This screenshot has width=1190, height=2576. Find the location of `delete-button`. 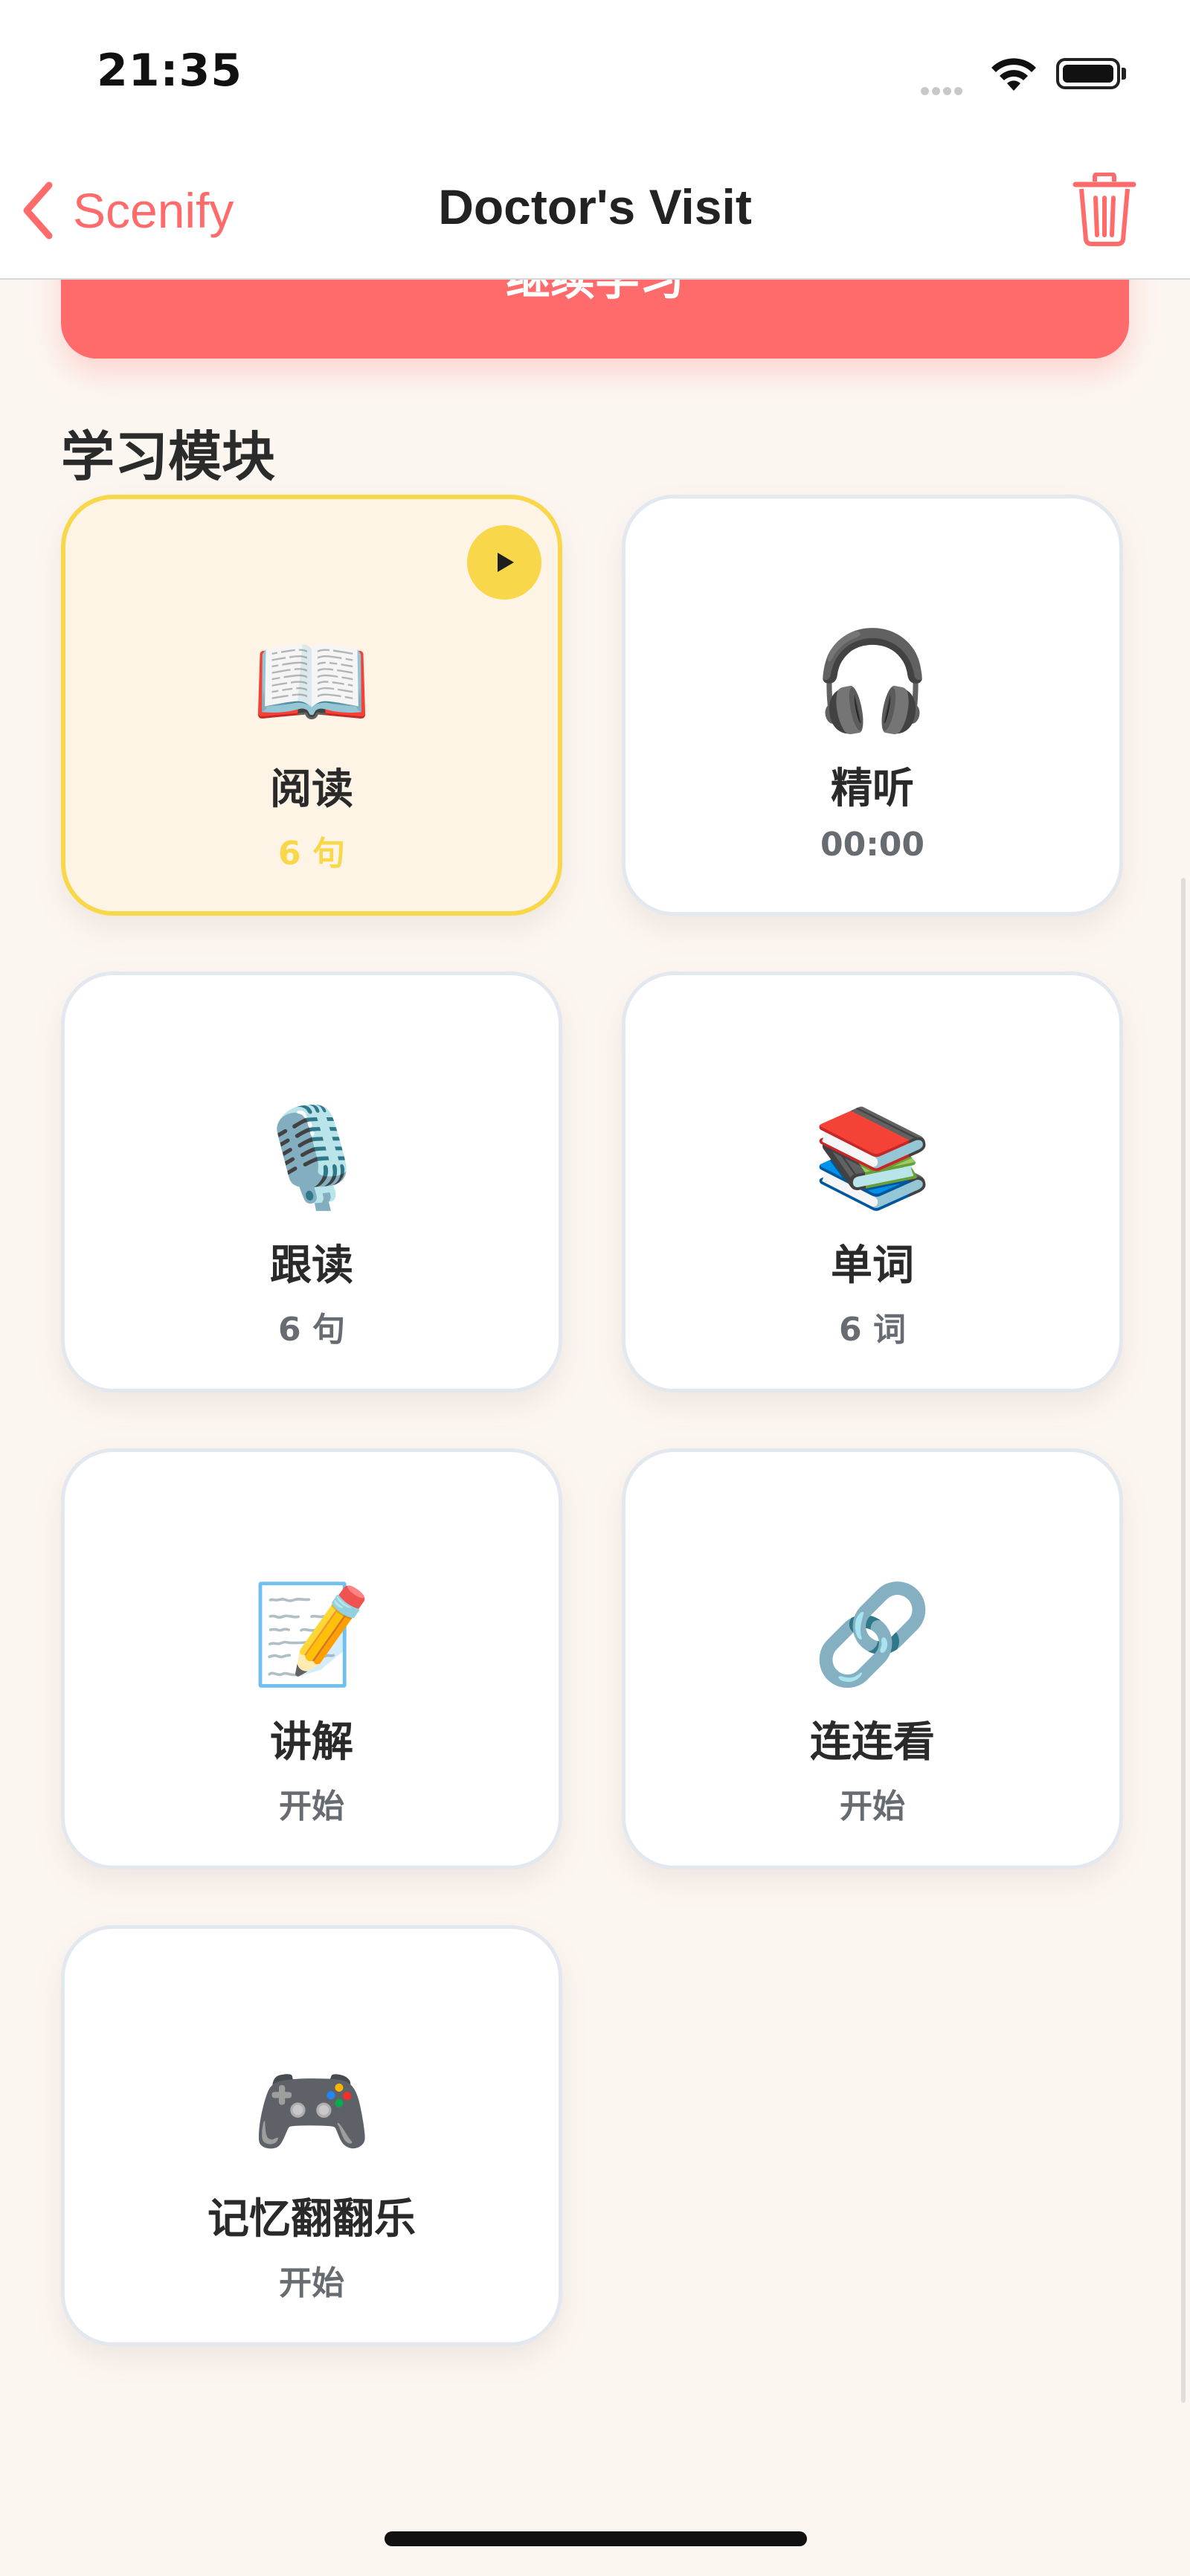

delete-button is located at coordinates (1105, 209).